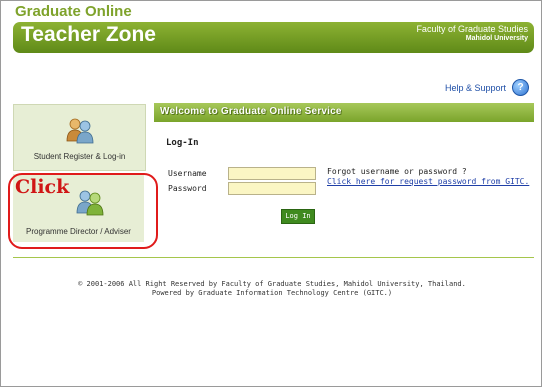  What do you see at coordinates (475, 87) in the screenshot?
I see `help-support-label: Help & Support` at bounding box center [475, 87].